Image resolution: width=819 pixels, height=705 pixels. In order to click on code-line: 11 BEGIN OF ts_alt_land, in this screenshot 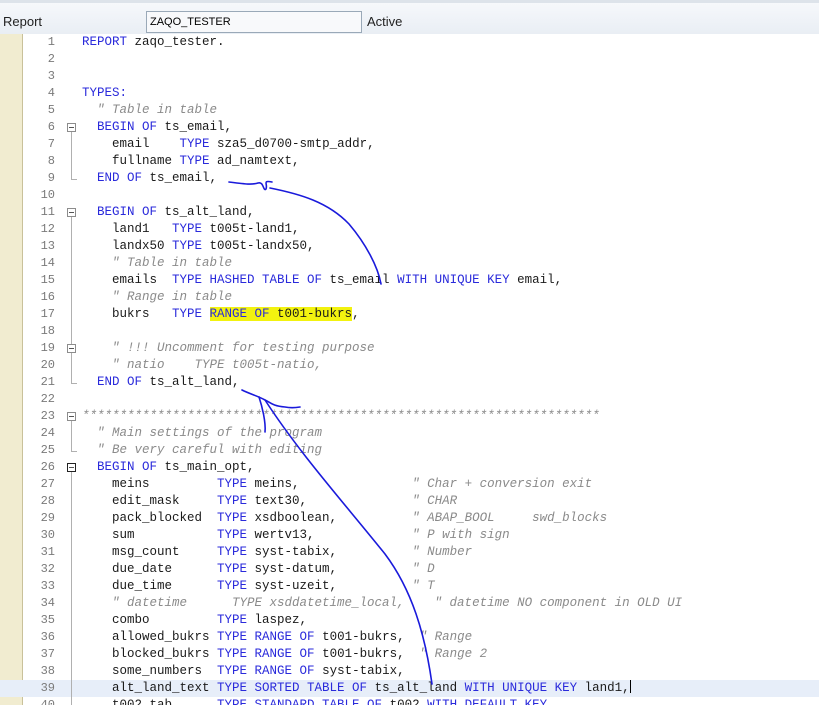, I will do `click(409, 212)`.